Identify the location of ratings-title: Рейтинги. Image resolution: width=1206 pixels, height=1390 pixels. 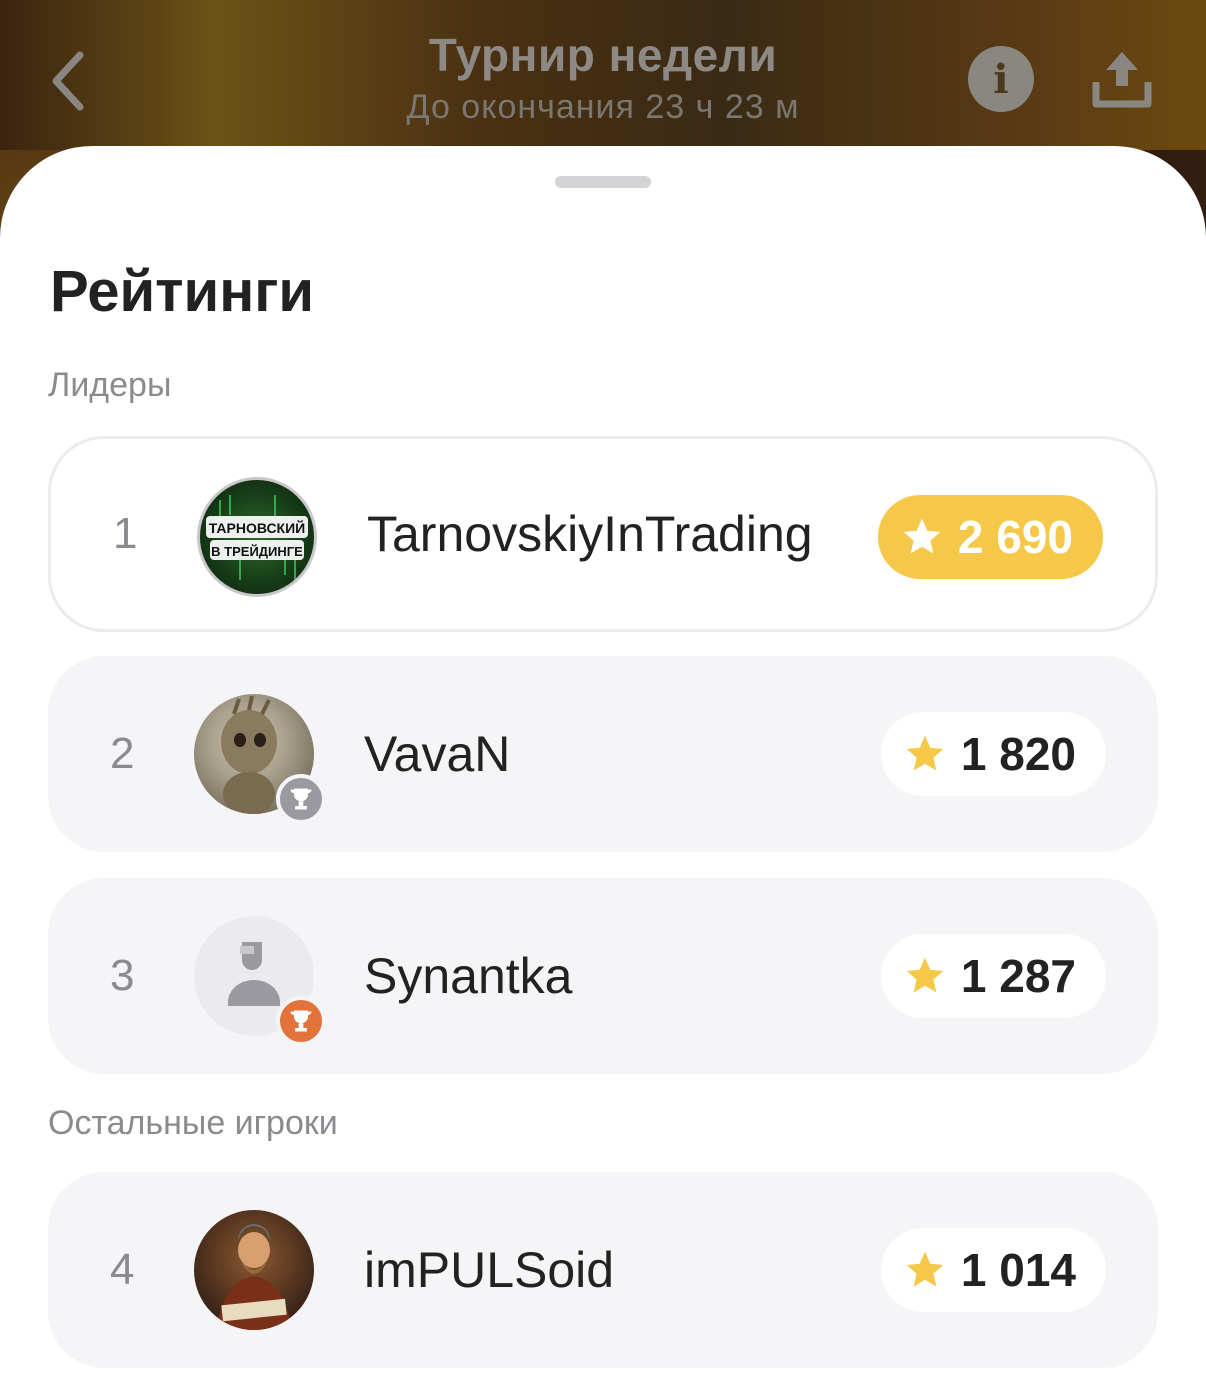
(182, 291).